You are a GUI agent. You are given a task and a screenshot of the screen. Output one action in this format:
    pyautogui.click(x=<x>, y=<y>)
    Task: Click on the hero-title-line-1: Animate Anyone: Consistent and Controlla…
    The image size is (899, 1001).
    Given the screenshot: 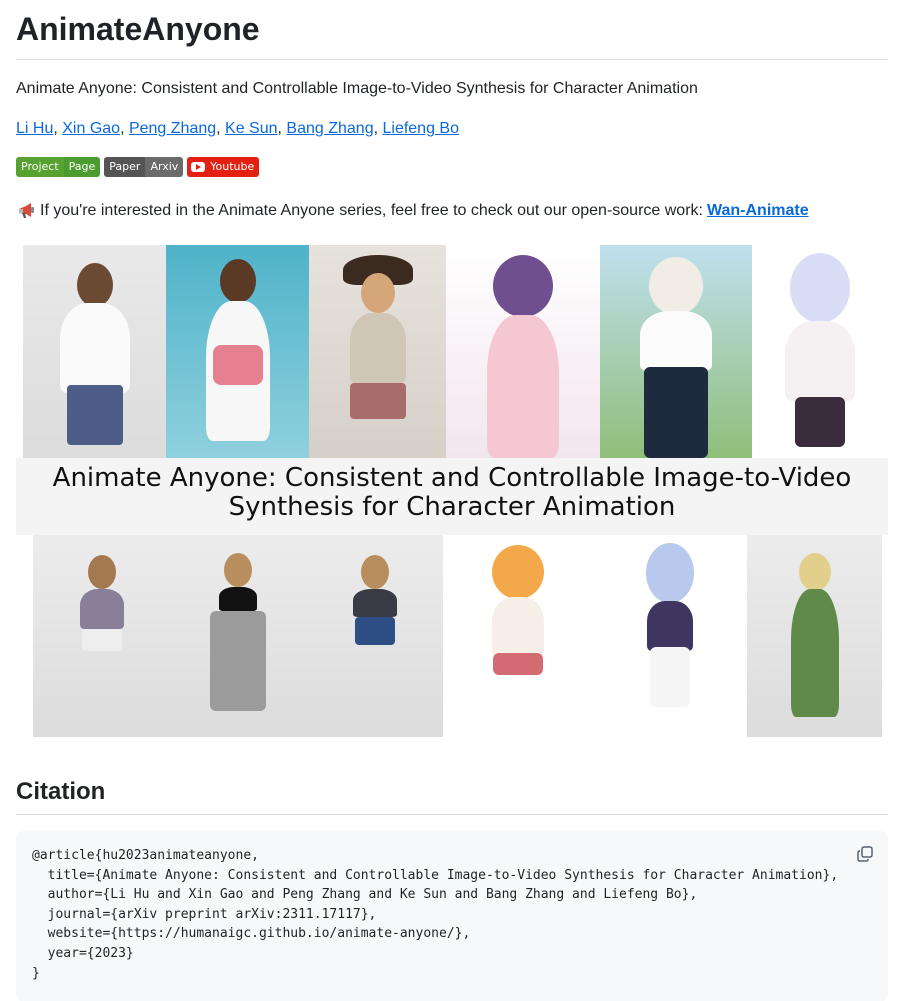 What is the action you would take?
    pyautogui.click(x=452, y=478)
    